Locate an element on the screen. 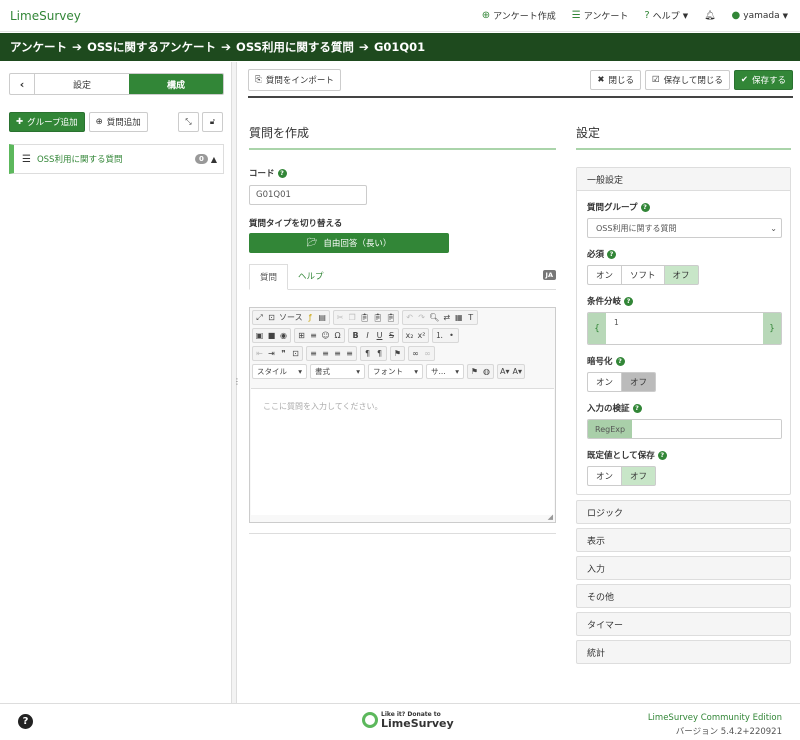  underline-icon: U is located at coordinates (379, 335).